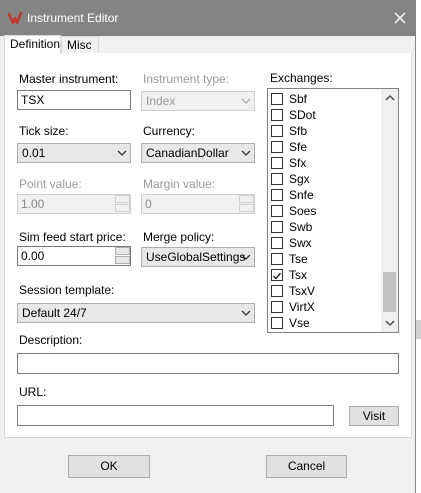  I want to click on master-instrument-input: TSX, so click(74, 100).